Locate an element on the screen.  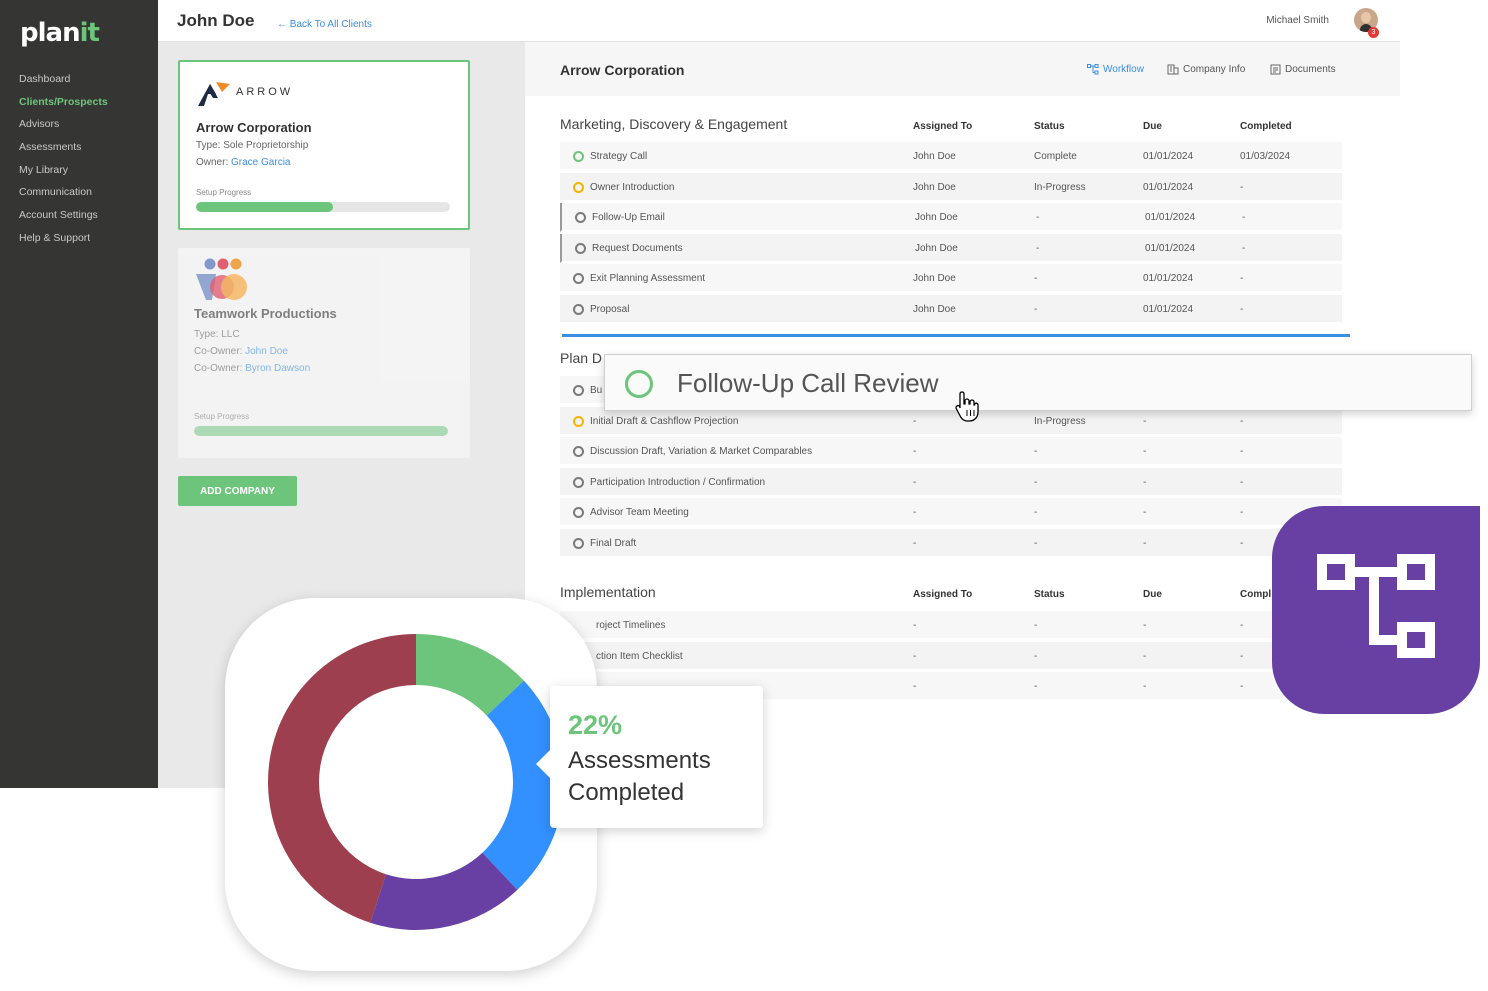
coowner-link: John Doe is located at coordinates (266, 351).